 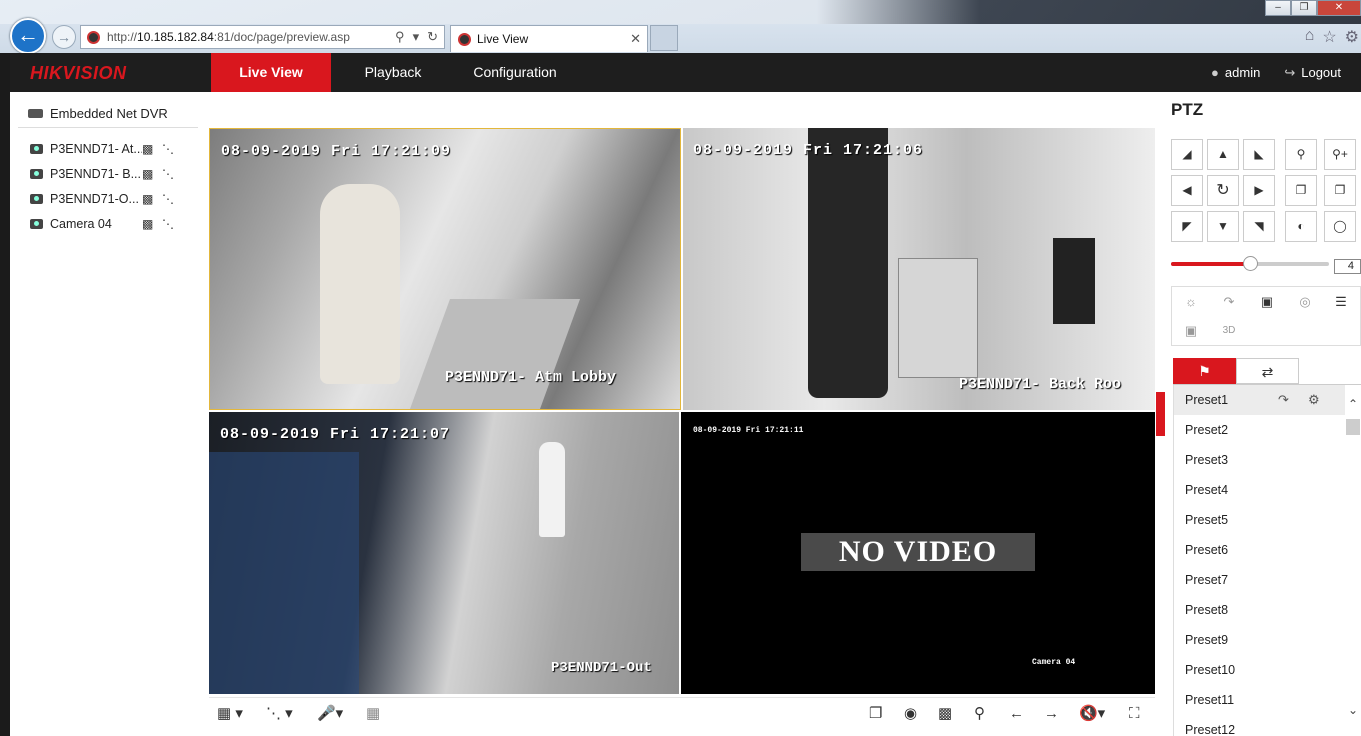 I want to click on ptz-speed-slider, so click(x=1250, y=263).